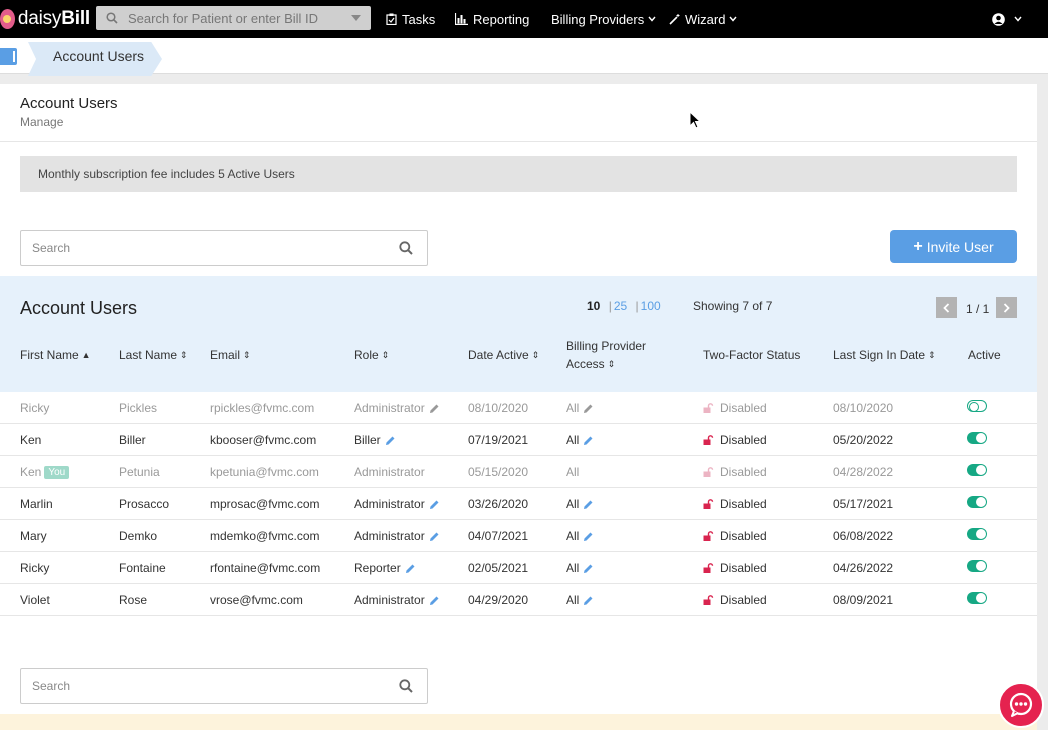 This screenshot has width=1048, height=730. I want to click on col-active-label: Active, so click(984, 355).